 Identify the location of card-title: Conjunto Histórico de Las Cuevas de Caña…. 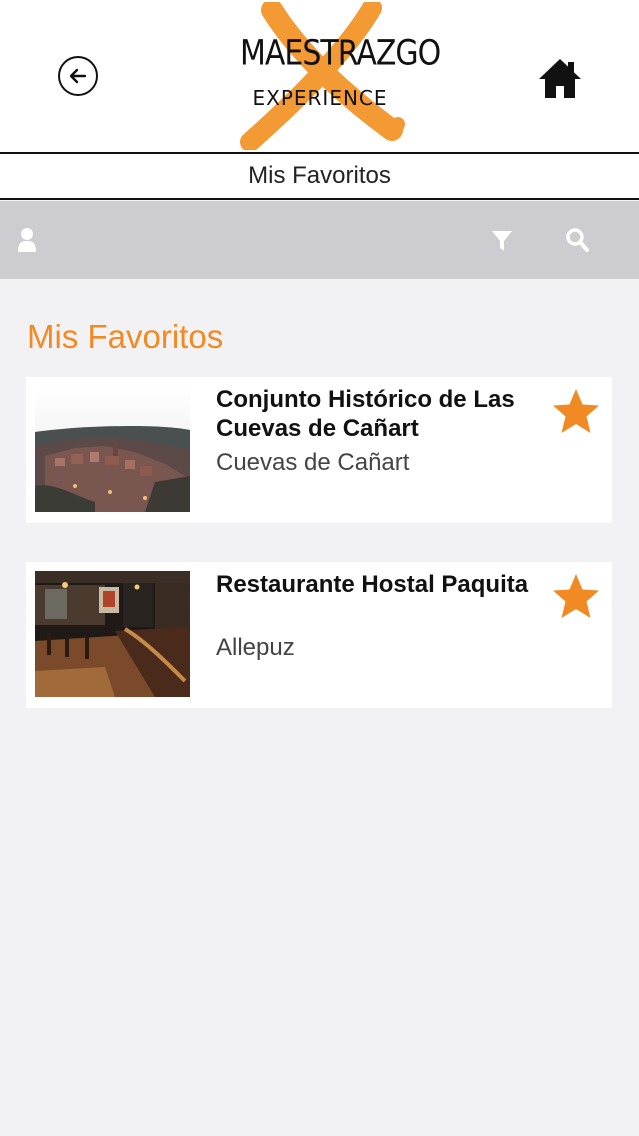
(365, 414).